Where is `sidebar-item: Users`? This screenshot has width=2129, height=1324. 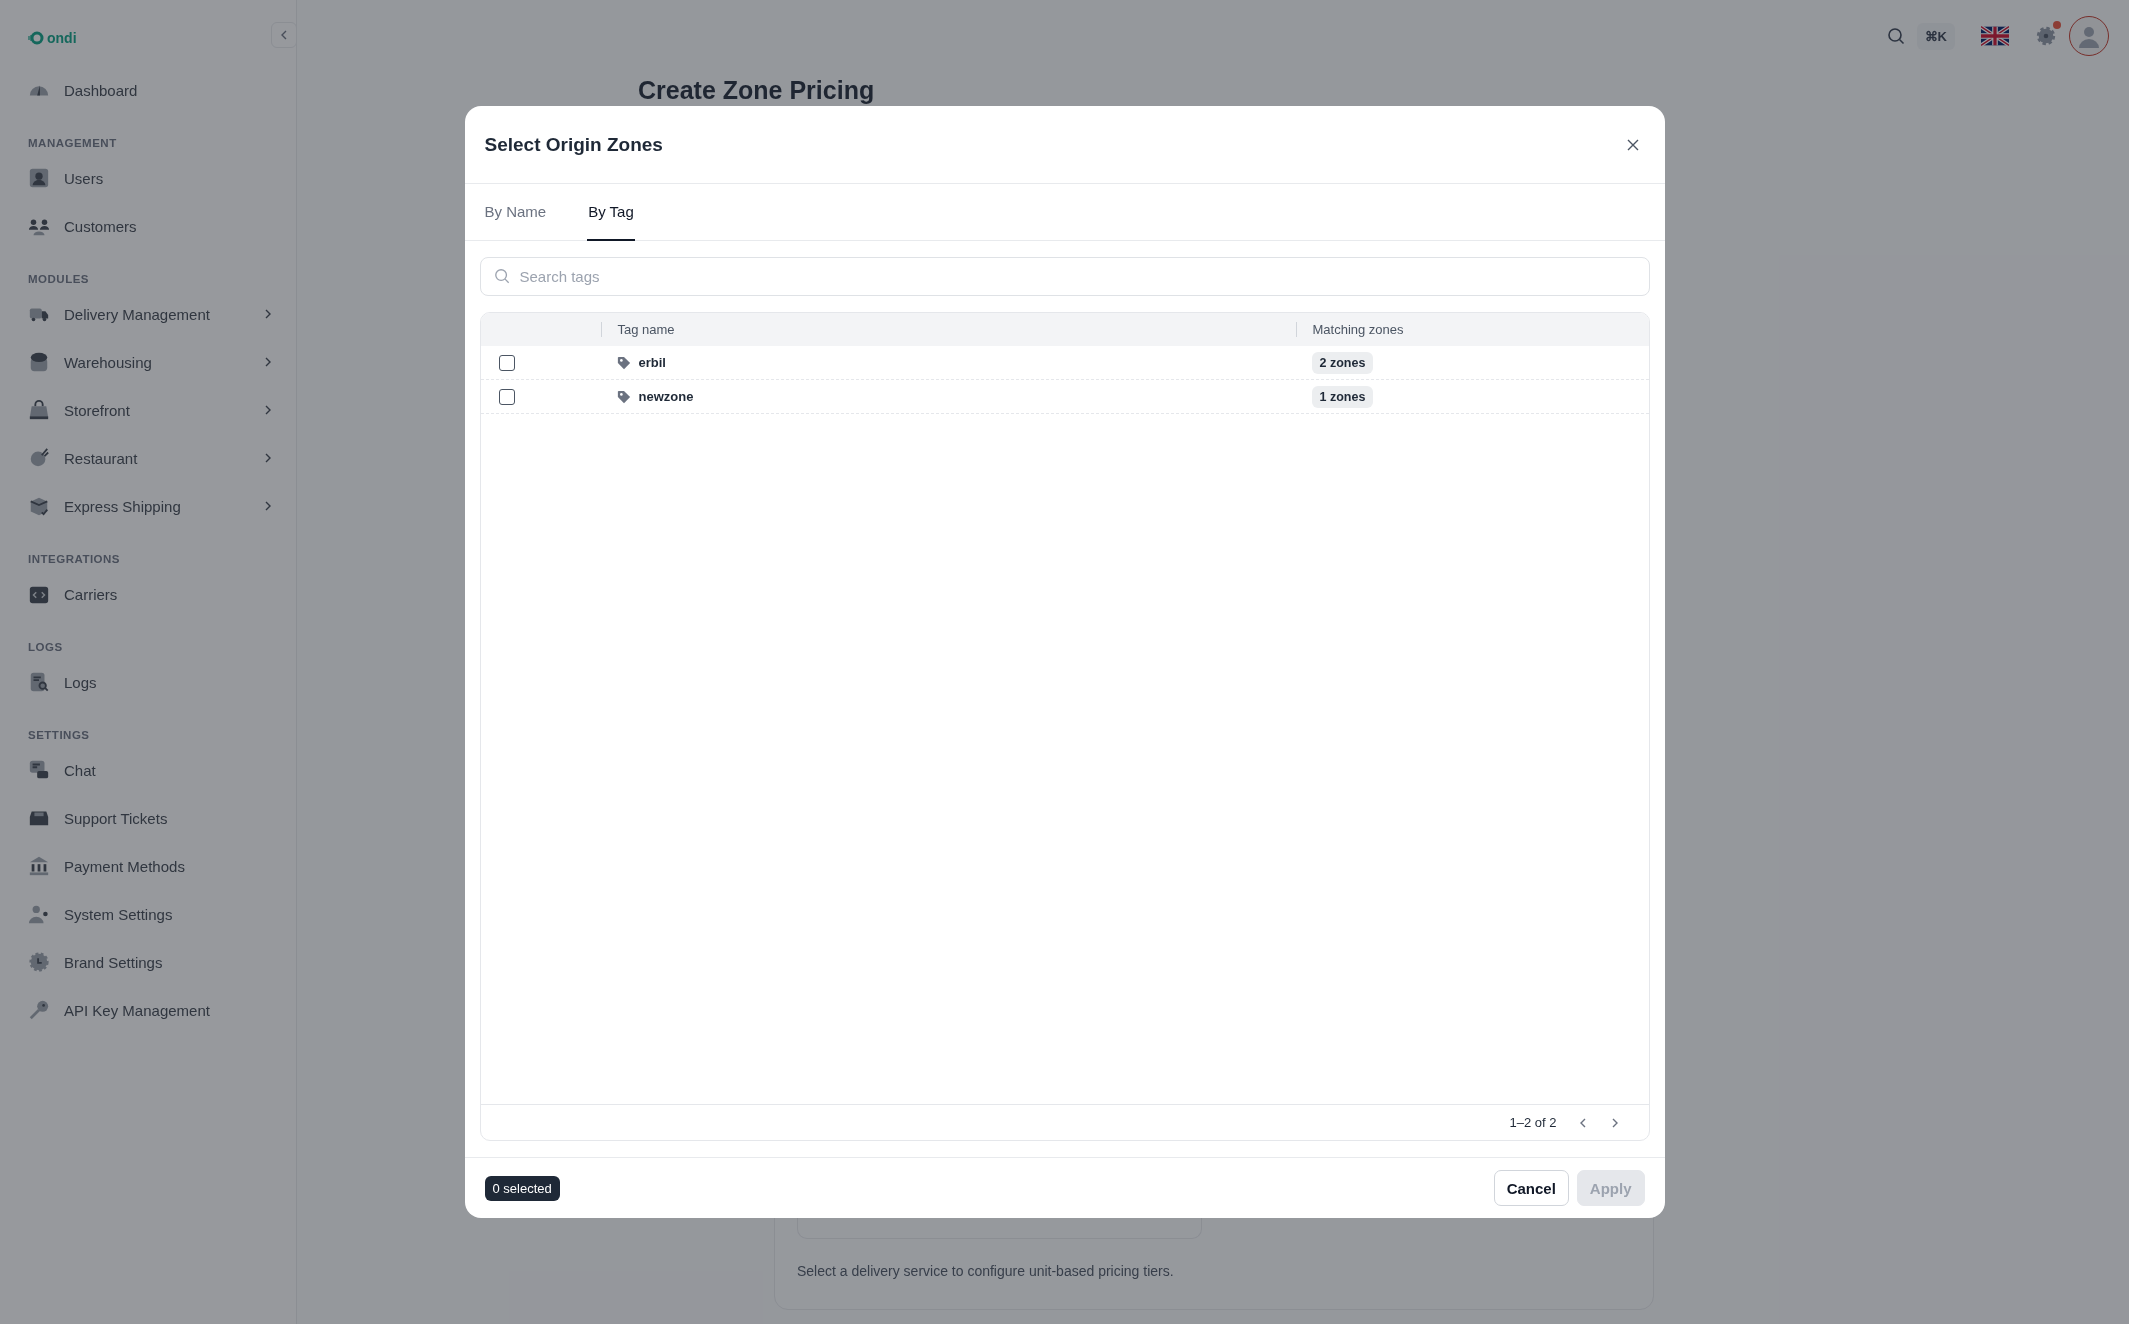 sidebar-item: Users is located at coordinates (151, 178).